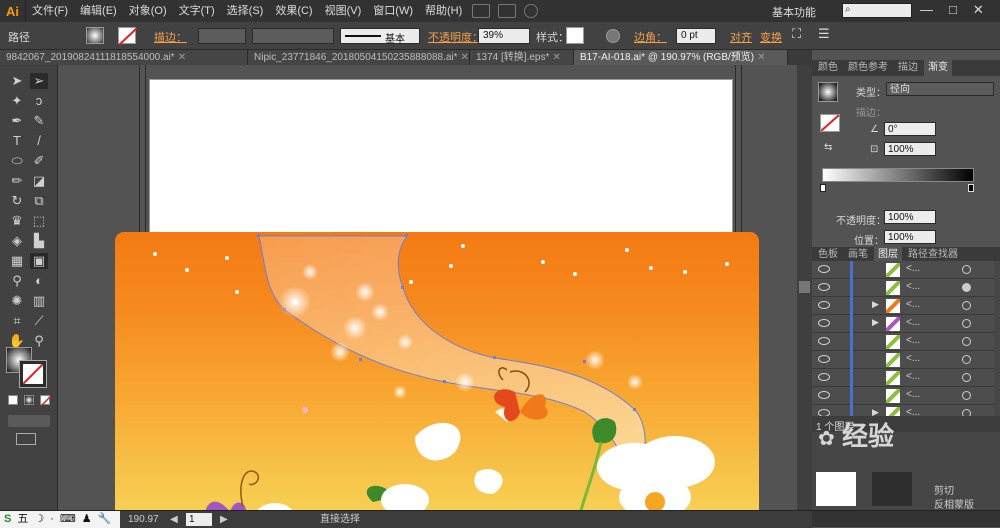 This screenshot has width=1000, height=528. What do you see at coordinates (17, 161) in the screenshot?
I see `ellipse-tool-icon: ⬭` at bounding box center [17, 161].